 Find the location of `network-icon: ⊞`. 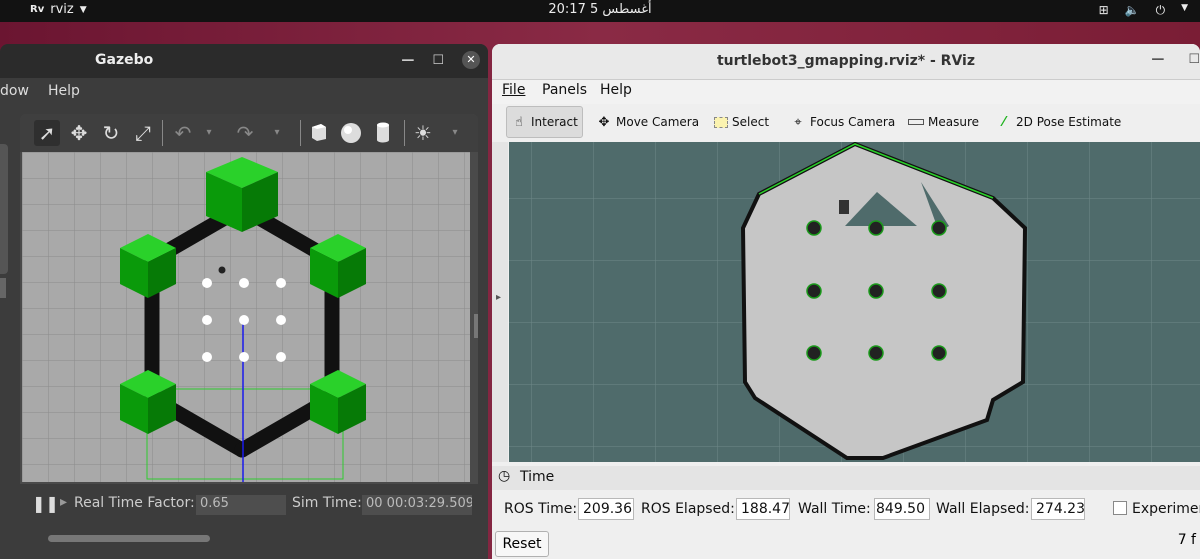

network-icon: ⊞ is located at coordinates (1104, 10).